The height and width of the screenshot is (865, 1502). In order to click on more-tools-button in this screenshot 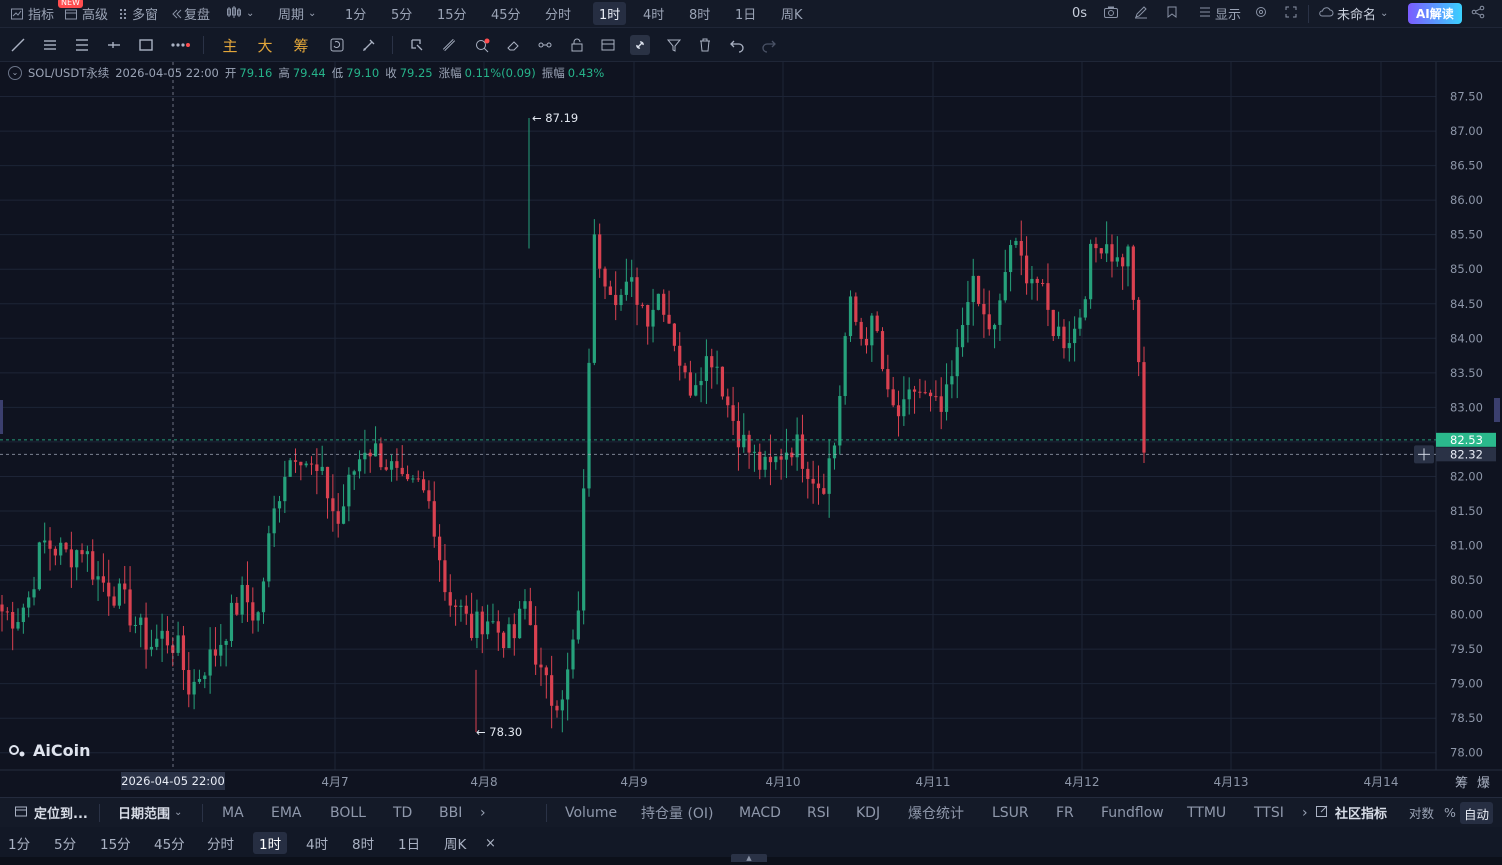, I will do `click(180, 45)`.